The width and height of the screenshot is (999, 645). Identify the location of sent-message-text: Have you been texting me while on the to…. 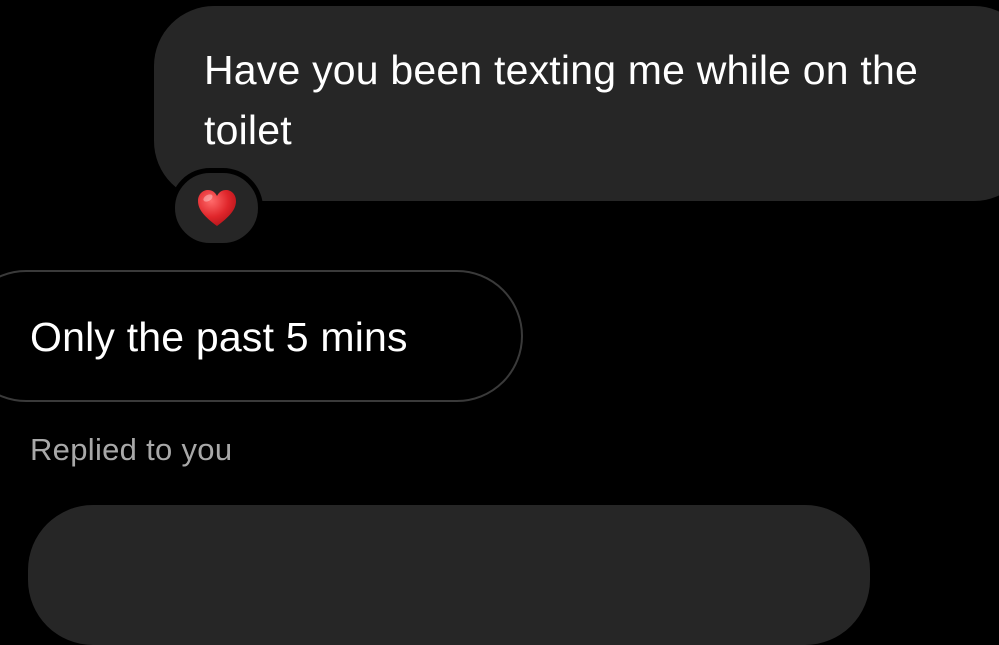
(561, 100).